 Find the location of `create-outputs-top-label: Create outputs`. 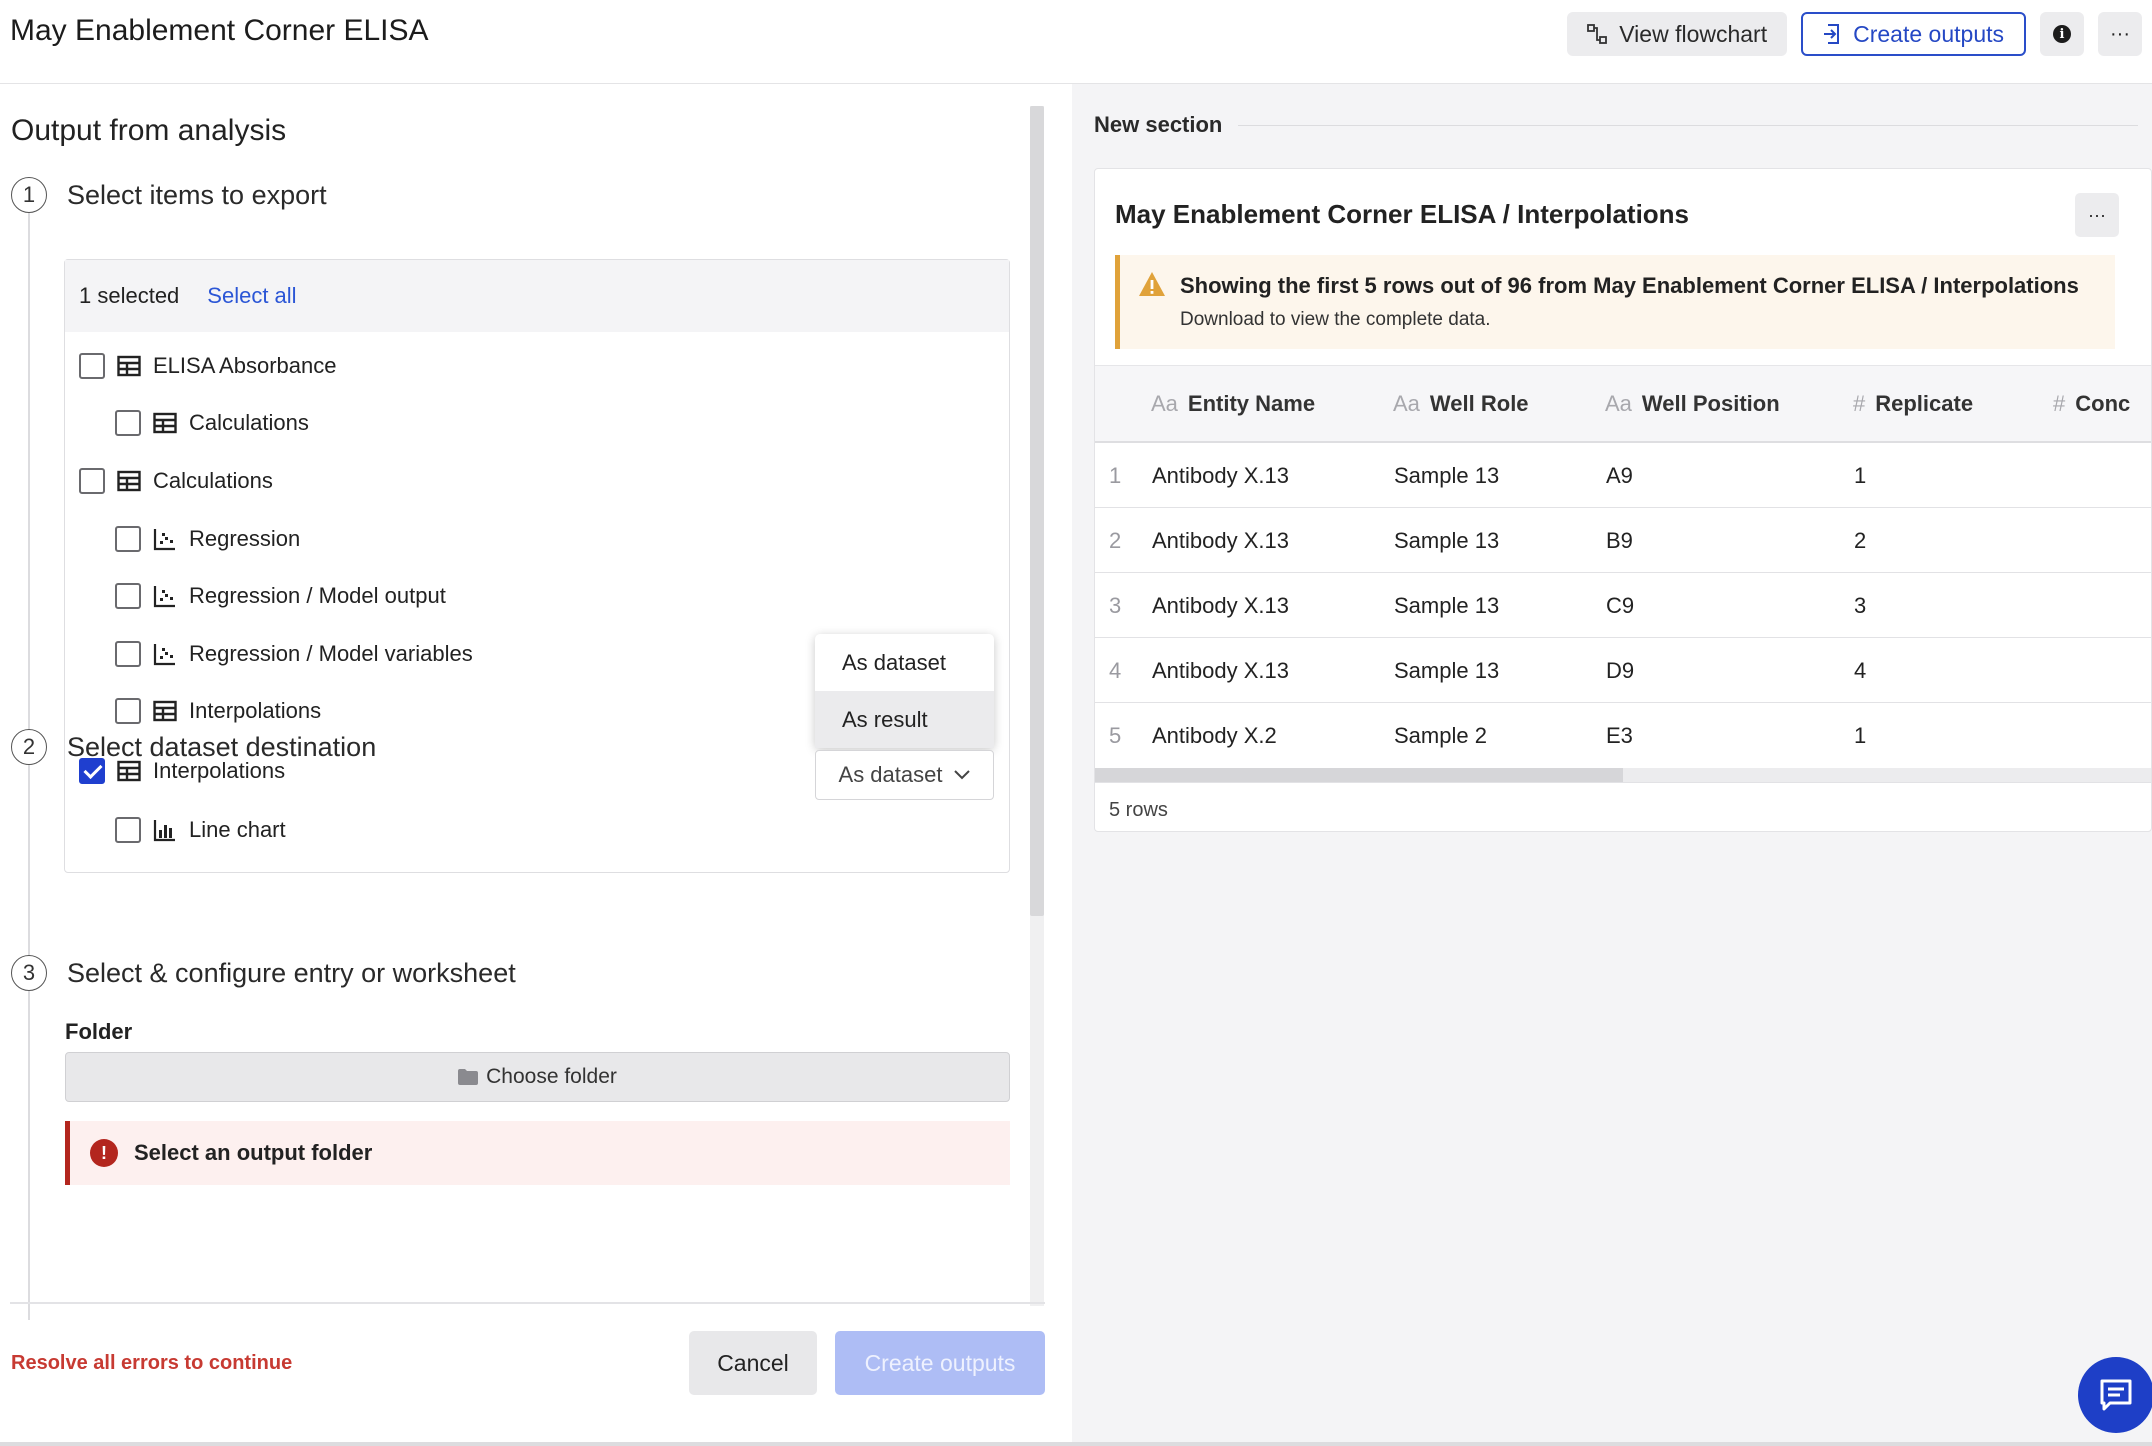

create-outputs-top-label: Create outputs is located at coordinates (1928, 33).